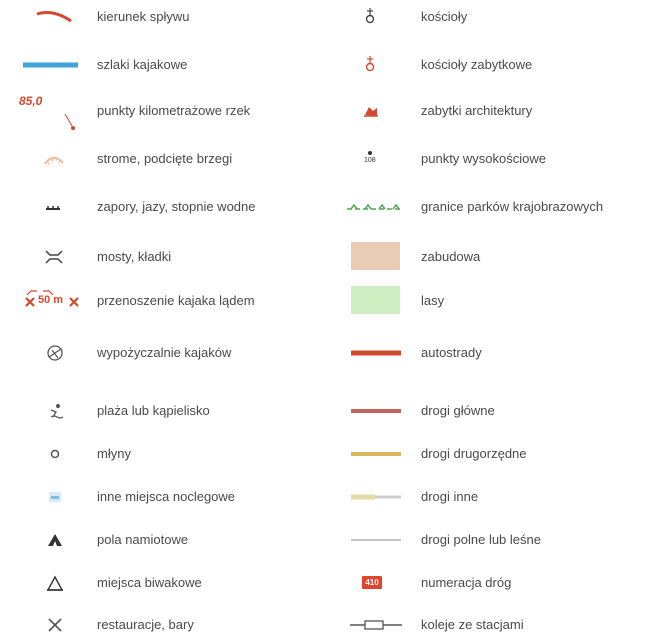 The height and width of the screenshot is (640, 657). I want to click on legend-label: drogi drugorzędne, so click(474, 453).